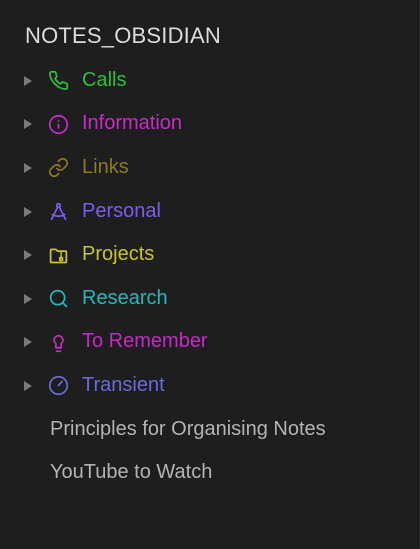 The height and width of the screenshot is (549, 420). Describe the element at coordinates (188, 428) in the screenshot. I see `file-label: Principles for Organising Notes` at that location.